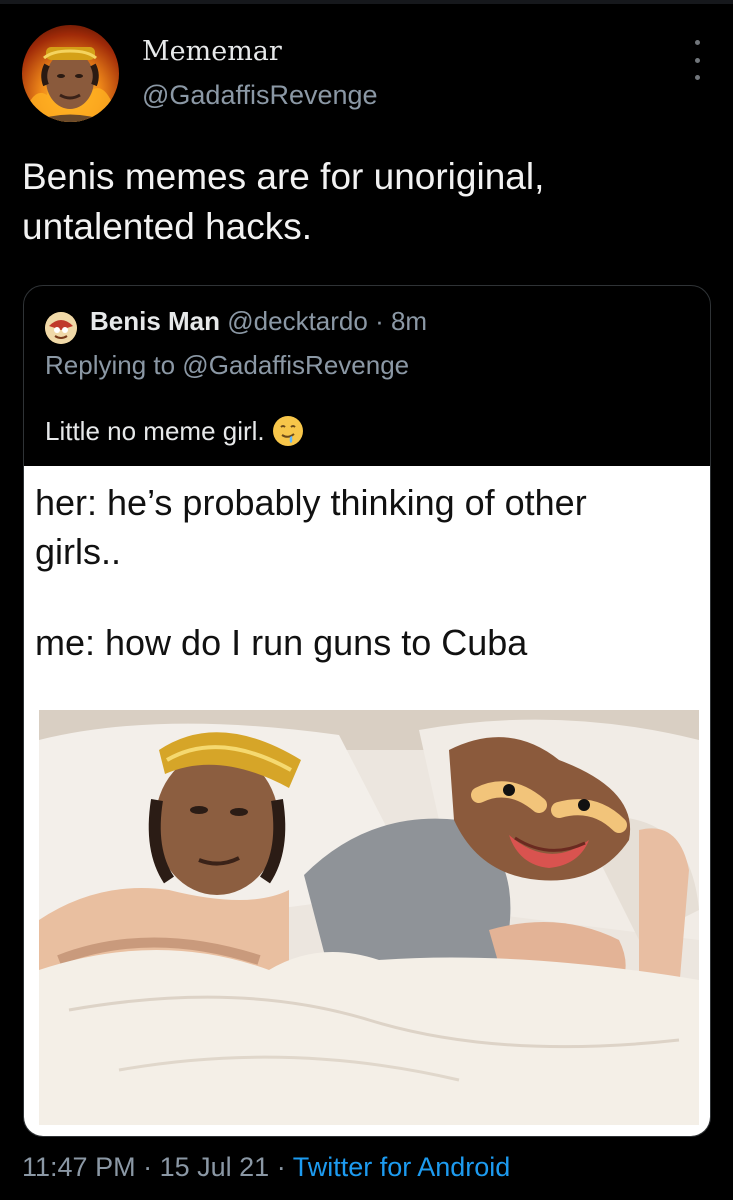 The height and width of the screenshot is (1200, 733). Describe the element at coordinates (260, 95) in the screenshot. I see `author-handle: @GadaffisRevenge` at that location.